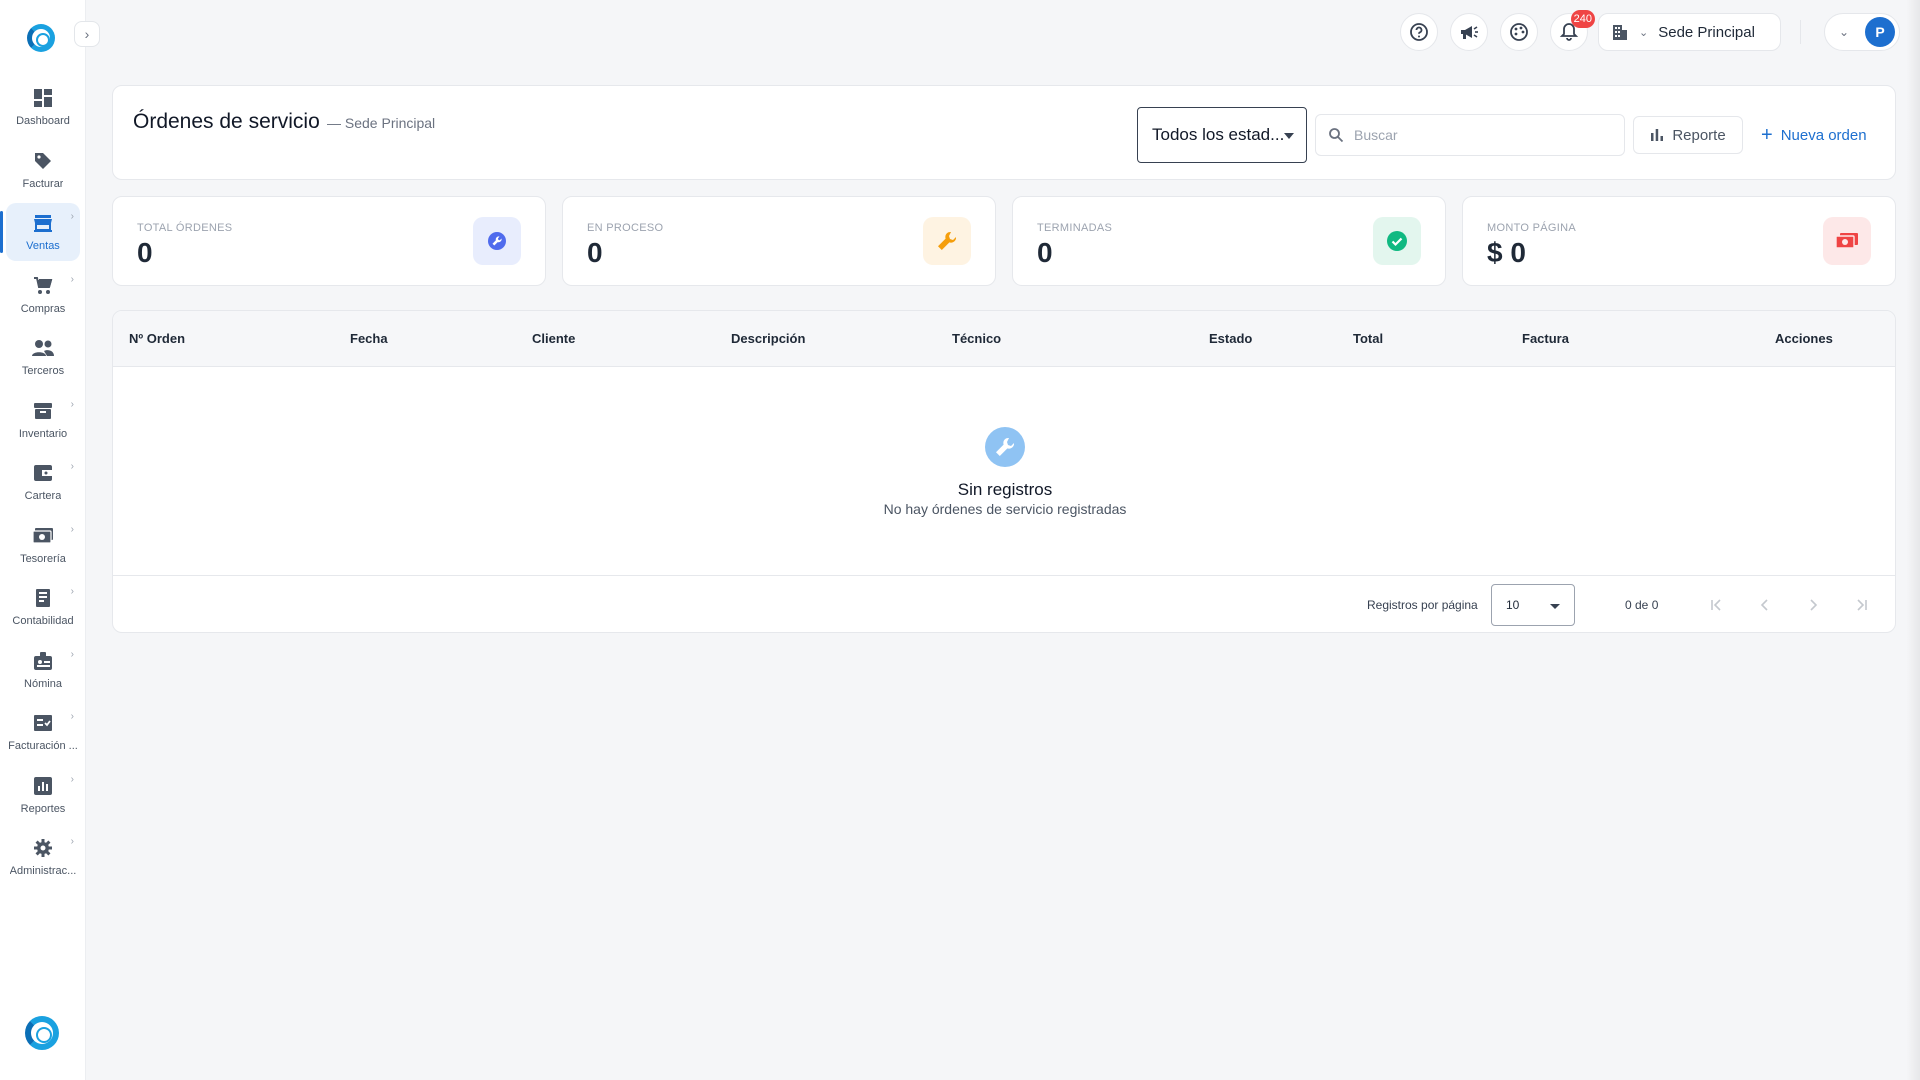  I want to click on sidebar-item-tesoreria: Tesorería ›, so click(43, 545).